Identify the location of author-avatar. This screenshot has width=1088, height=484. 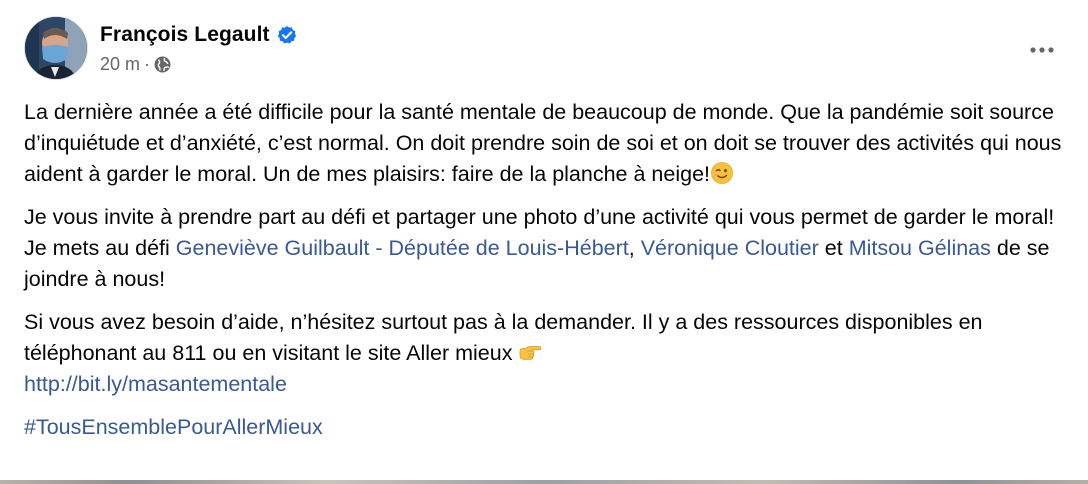
(56, 48).